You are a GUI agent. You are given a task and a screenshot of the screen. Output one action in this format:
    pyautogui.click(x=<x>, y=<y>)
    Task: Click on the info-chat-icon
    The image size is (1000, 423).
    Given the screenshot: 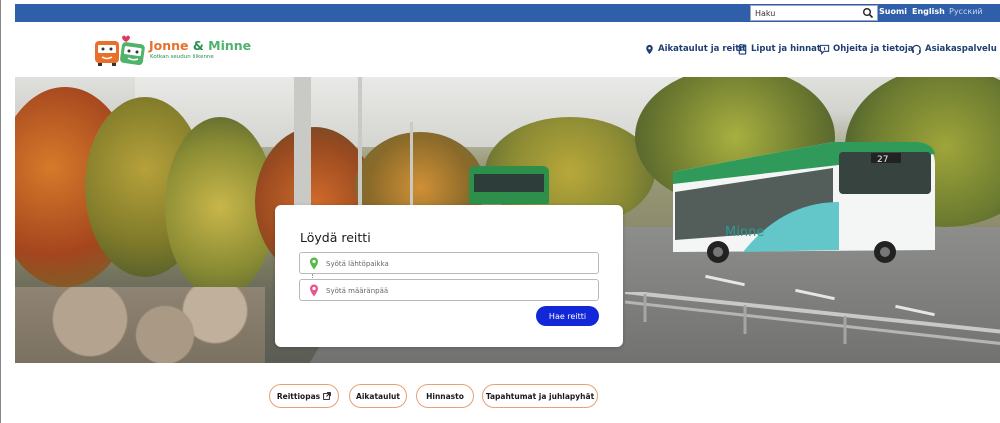 What is the action you would take?
    pyautogui.click(x=824, y=49)
    